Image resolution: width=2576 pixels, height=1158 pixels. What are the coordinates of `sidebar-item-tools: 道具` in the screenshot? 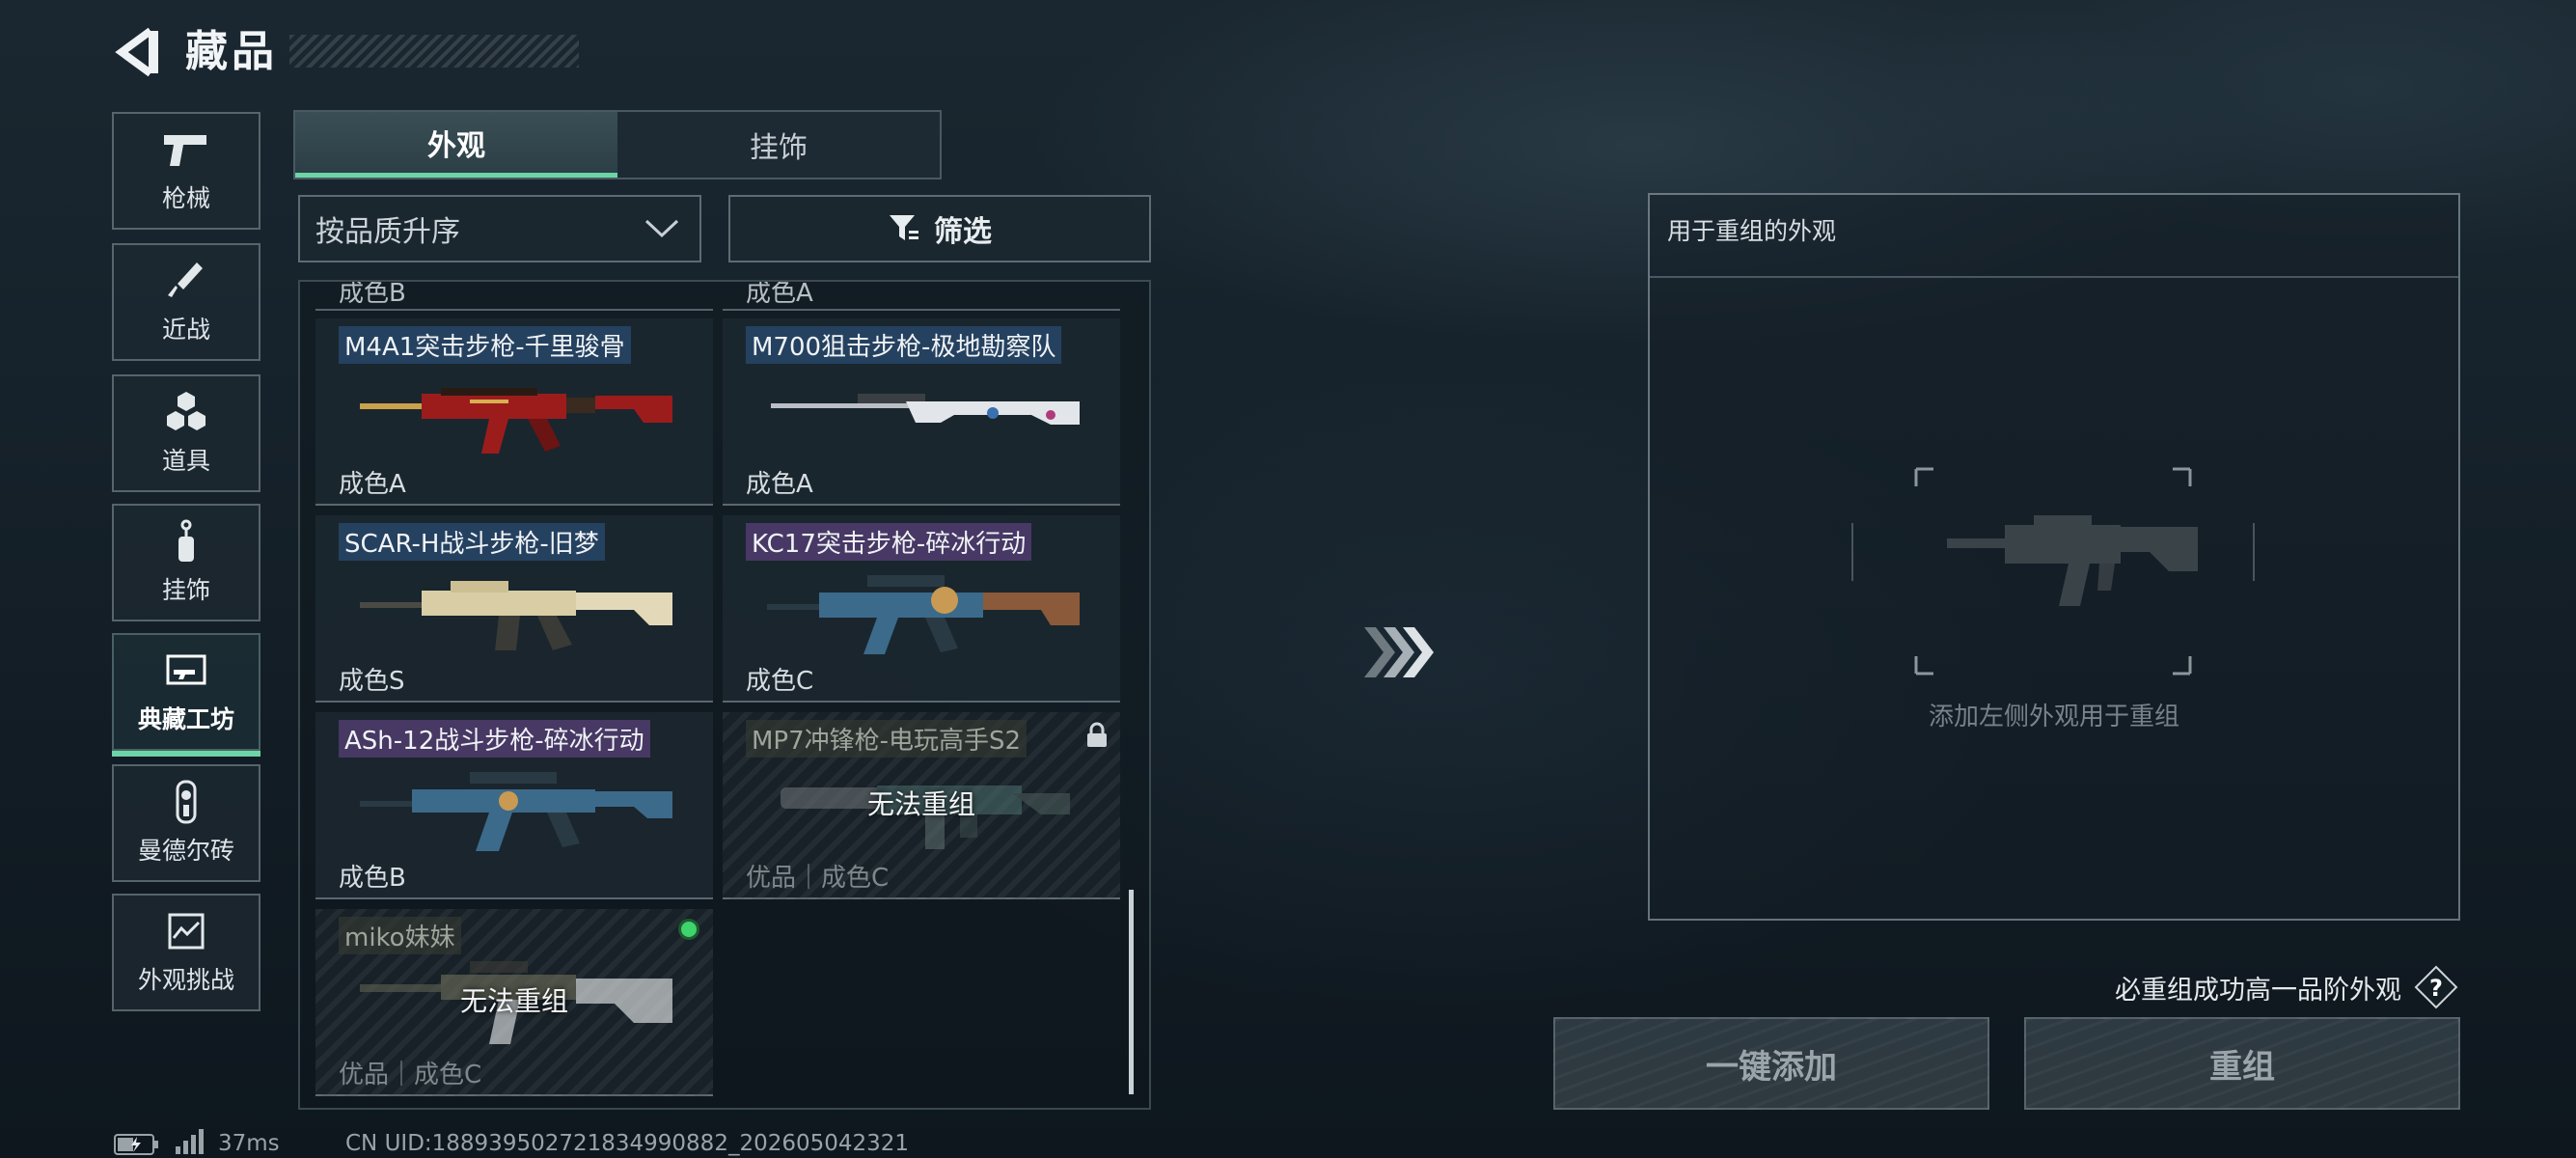 It's located at (186, 433).